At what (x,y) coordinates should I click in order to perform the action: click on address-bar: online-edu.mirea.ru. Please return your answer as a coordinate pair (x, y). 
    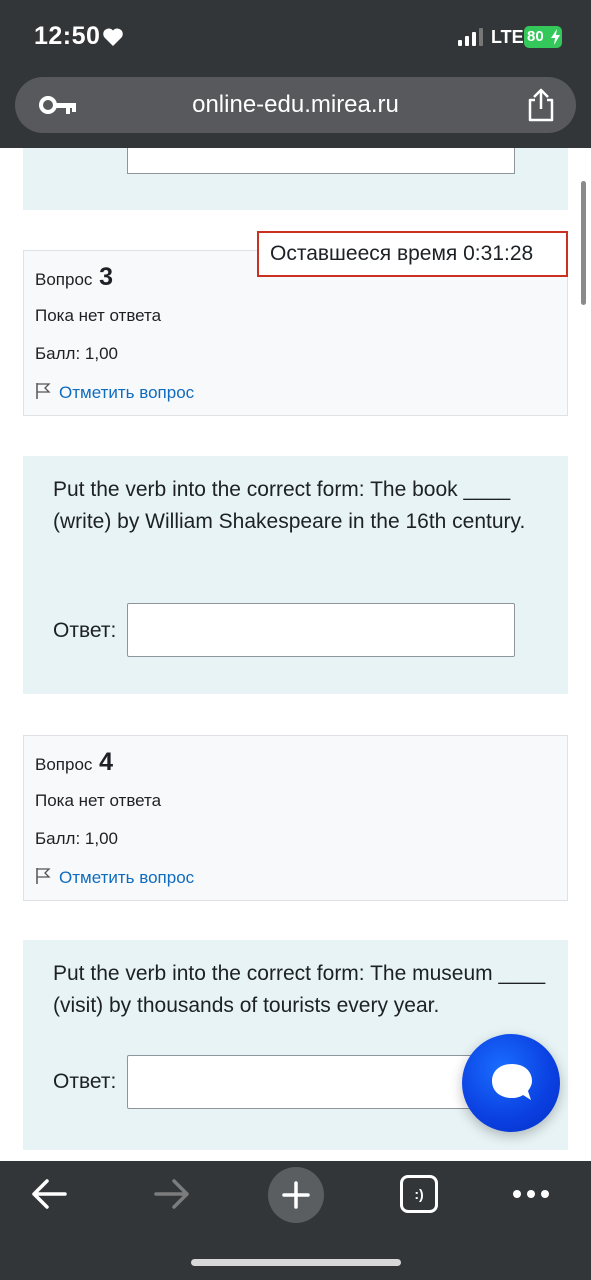
    Looking at the image, I should click on (295, 105).